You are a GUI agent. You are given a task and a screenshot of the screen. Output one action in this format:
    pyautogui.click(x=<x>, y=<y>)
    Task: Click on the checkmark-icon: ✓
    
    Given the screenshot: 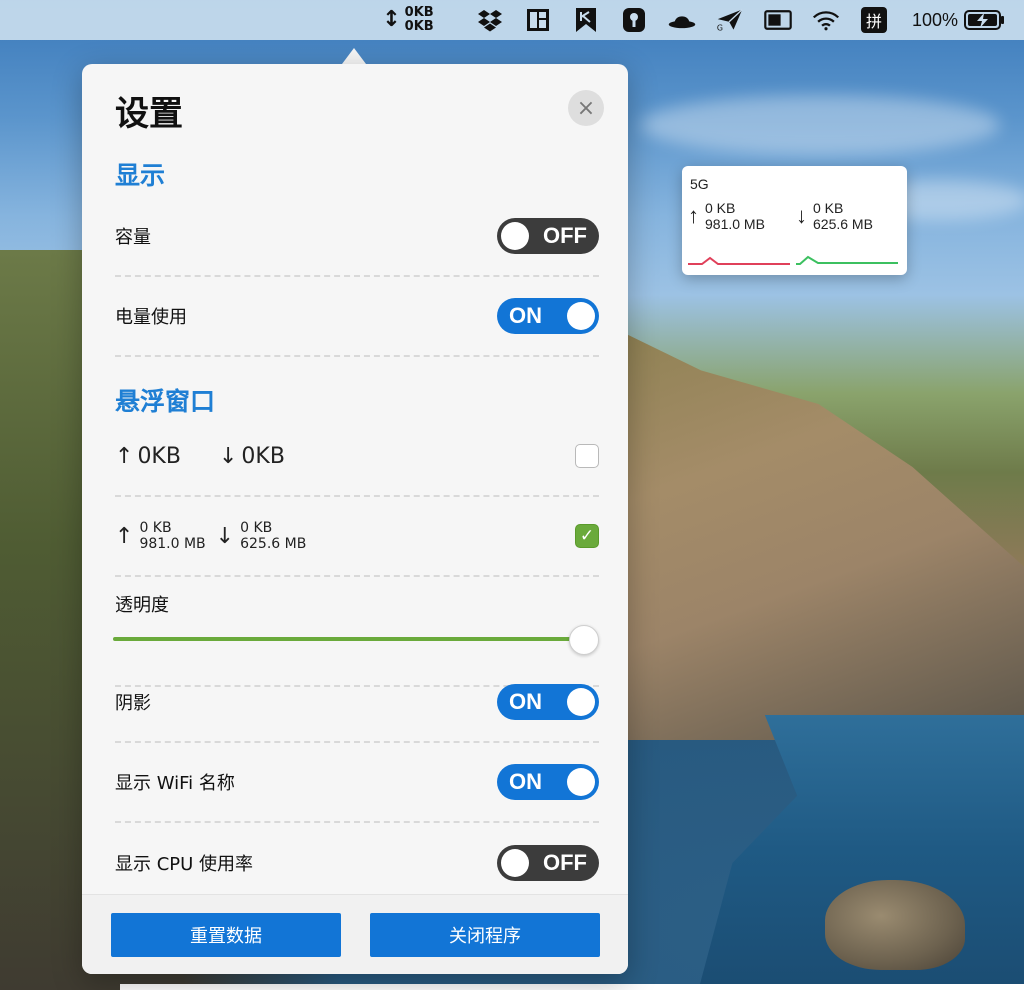 What is the action you would take?
    pyautogui.click(x=587, y=536)
    